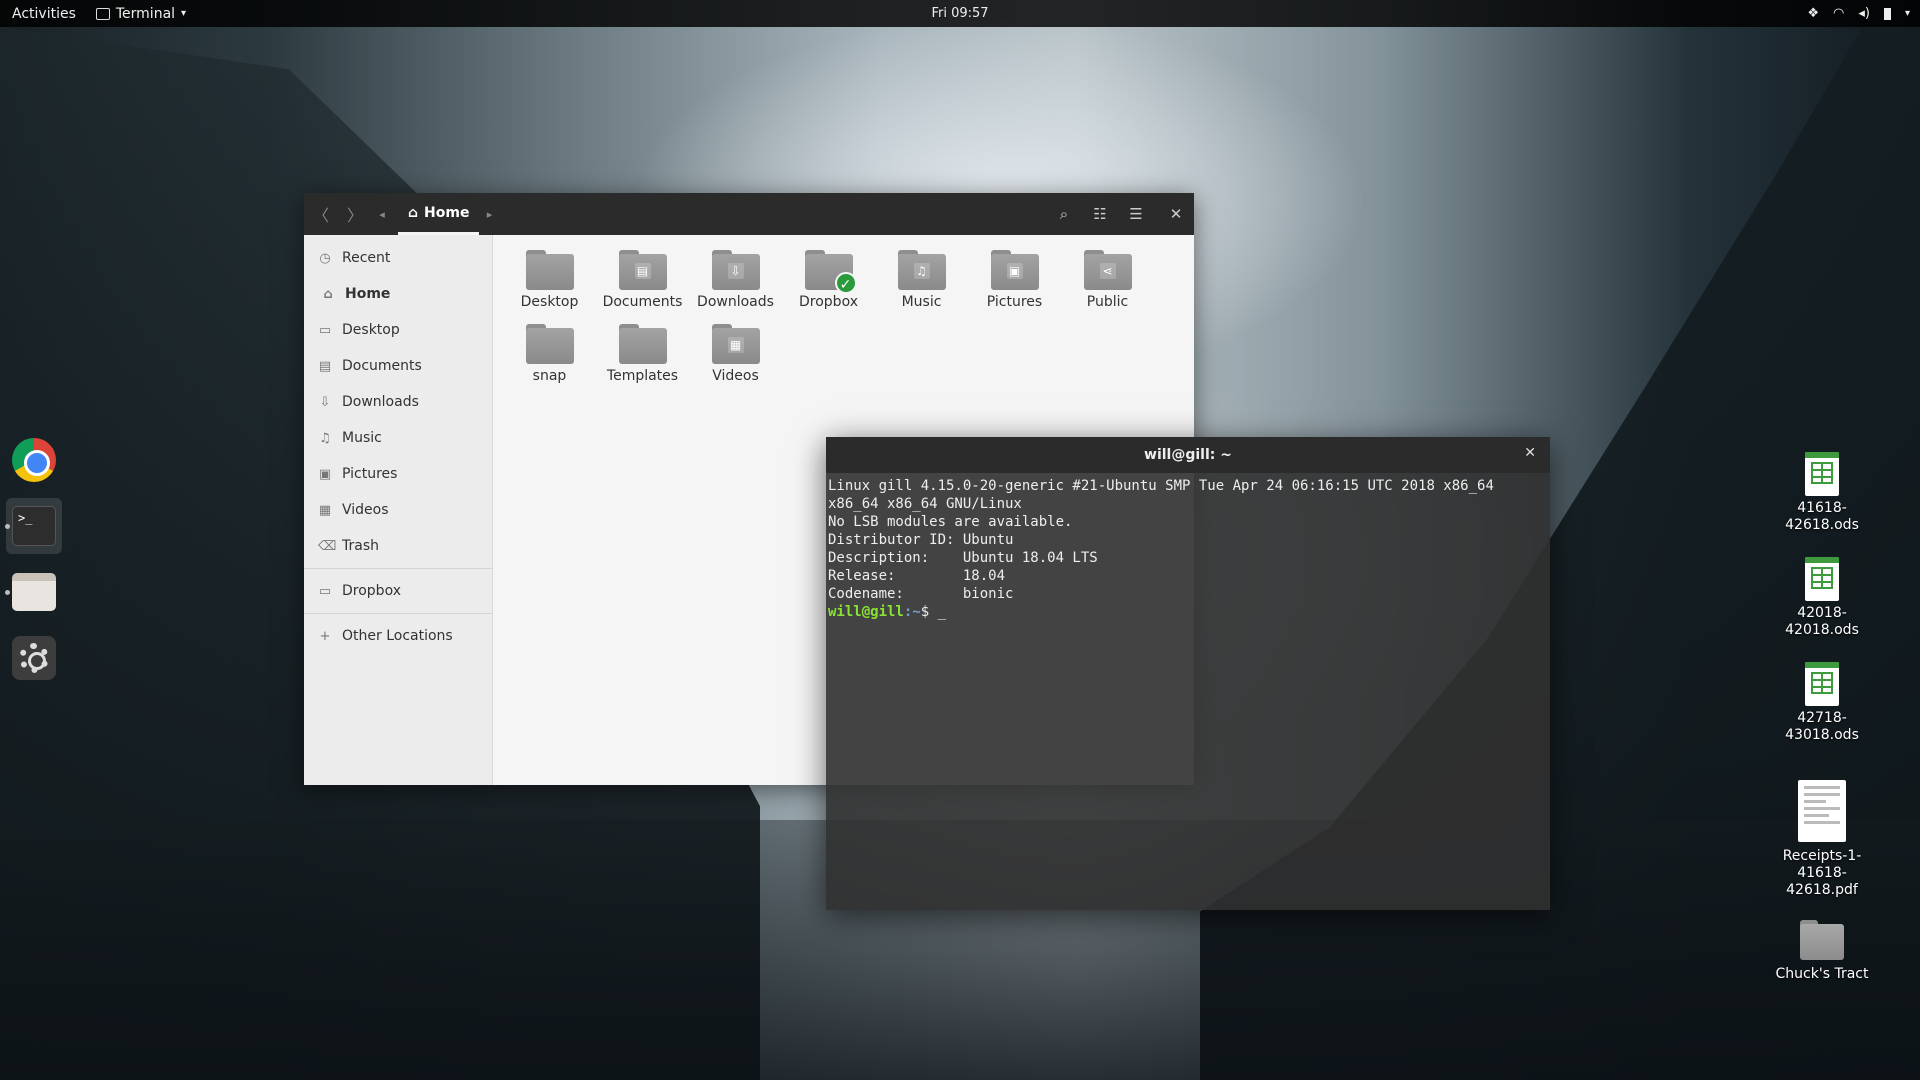  What do you see at coordinates (735, 287) in the screenshot?
I see `folder-downloads: ⇩ Downloads` at bounding box center [735, 287].